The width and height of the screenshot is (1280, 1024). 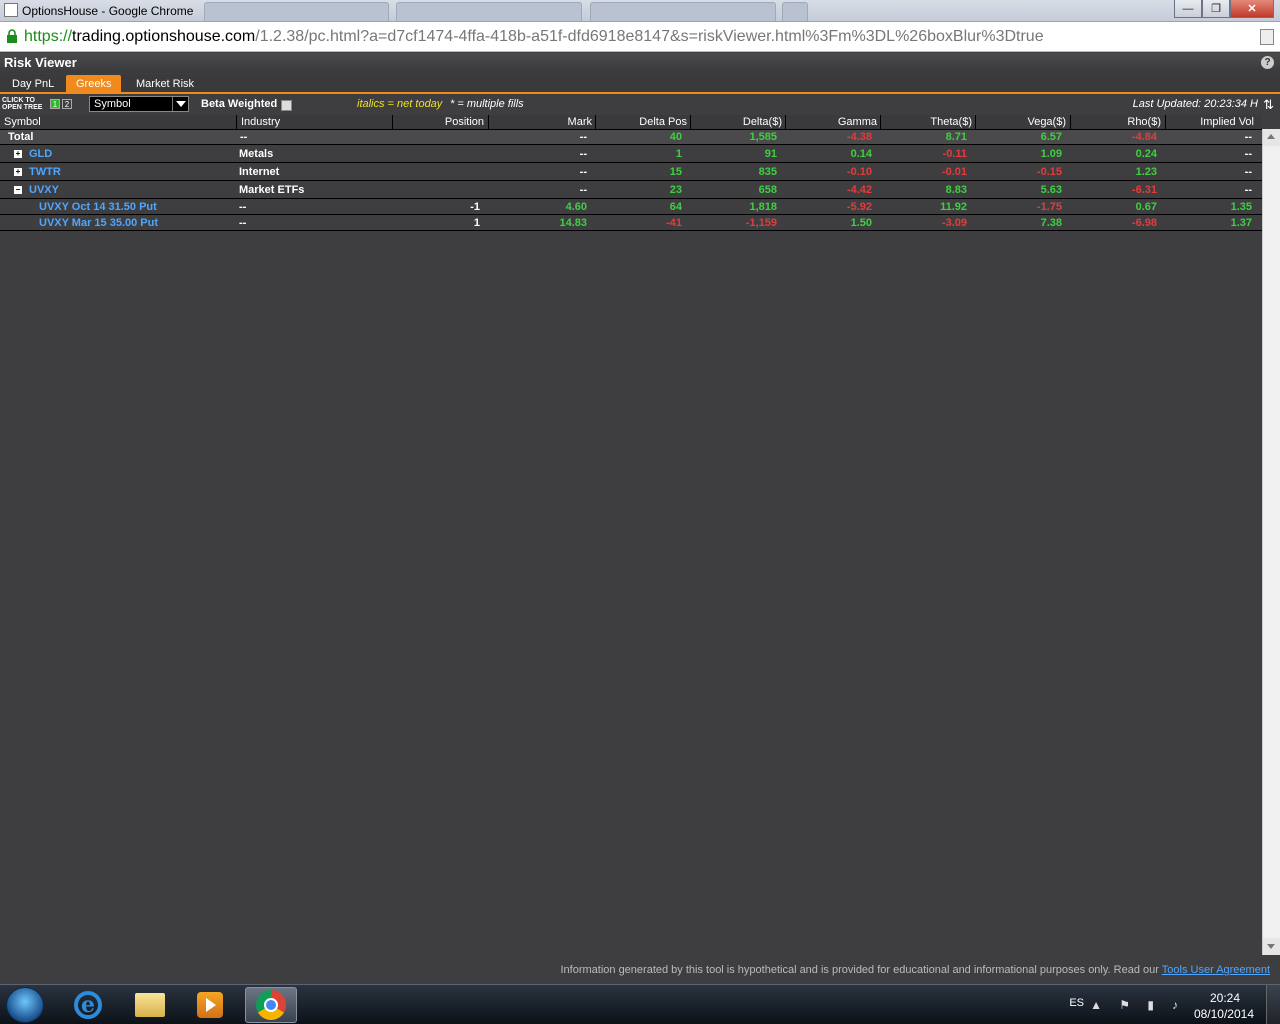 What do you see at coordinates (1124, 1005) in the screenshot?
I see `action-center-icon: ⚑` at bounding box center [1124, 1005].